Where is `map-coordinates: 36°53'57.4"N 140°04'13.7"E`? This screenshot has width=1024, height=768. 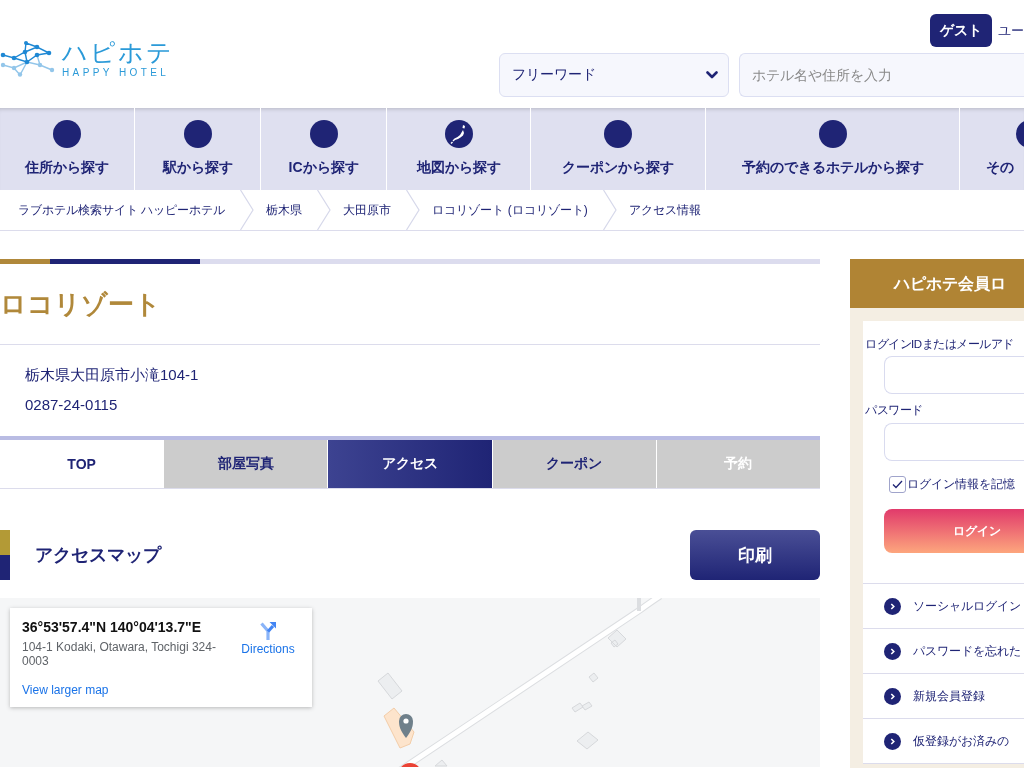 map-coordinates: 36°53'57.4"N 140°04'13.7"E is located at coordinates (112, 627).